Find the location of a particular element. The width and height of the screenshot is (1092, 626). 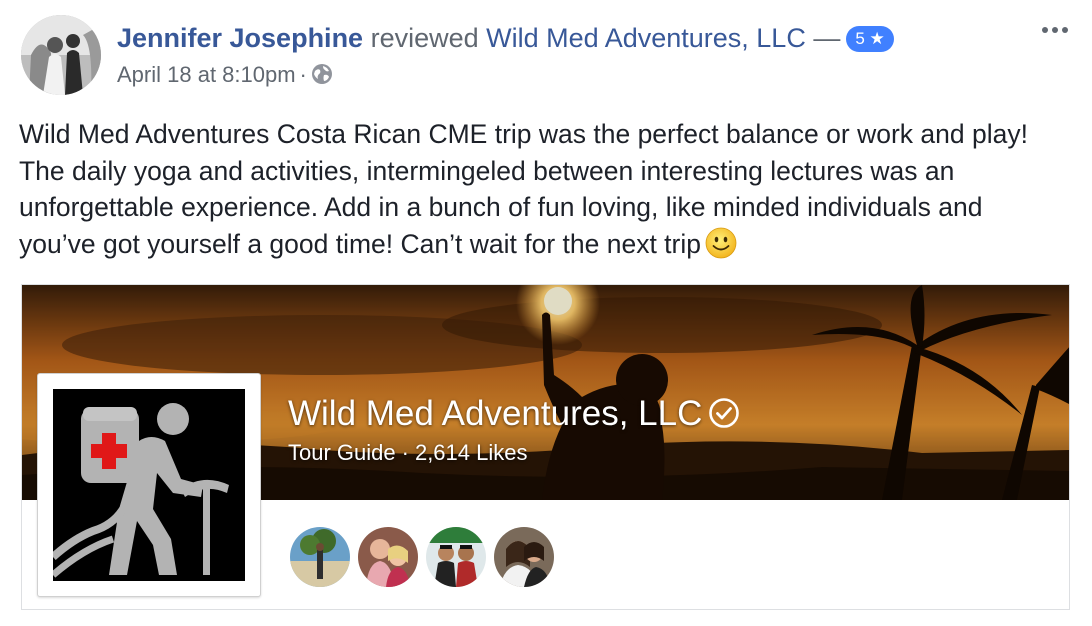

attachment-page-subtitle: Tour Guide · 2,614 Likes is located at coordinates (407, 453).